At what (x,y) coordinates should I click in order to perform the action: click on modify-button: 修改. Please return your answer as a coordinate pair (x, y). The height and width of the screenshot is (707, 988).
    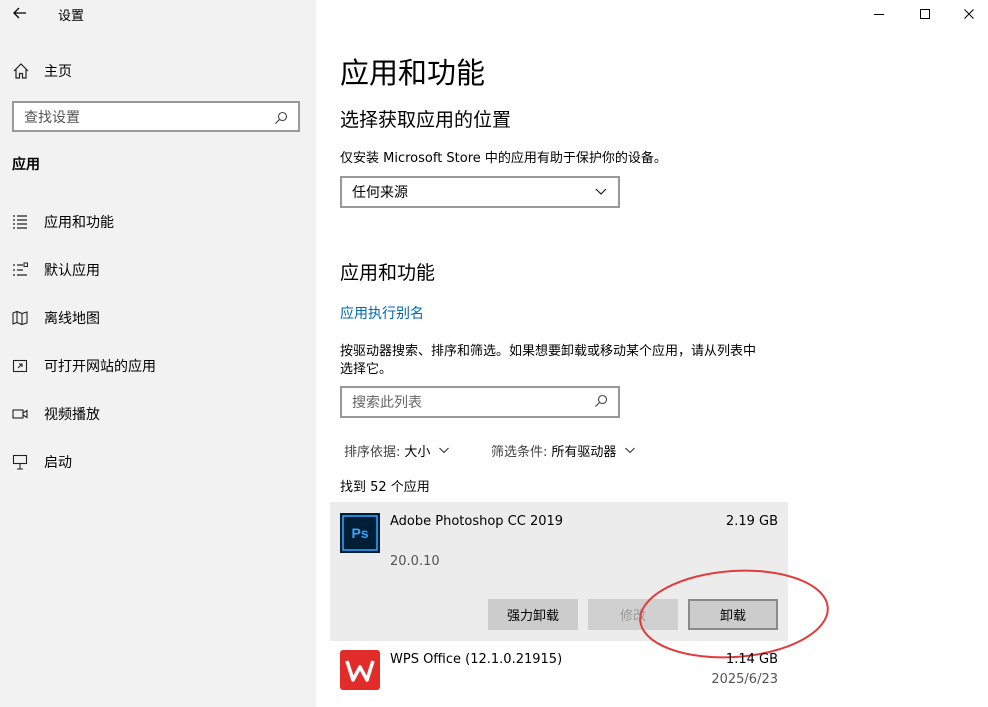
    Looking at the image, I should click on (633, 614).